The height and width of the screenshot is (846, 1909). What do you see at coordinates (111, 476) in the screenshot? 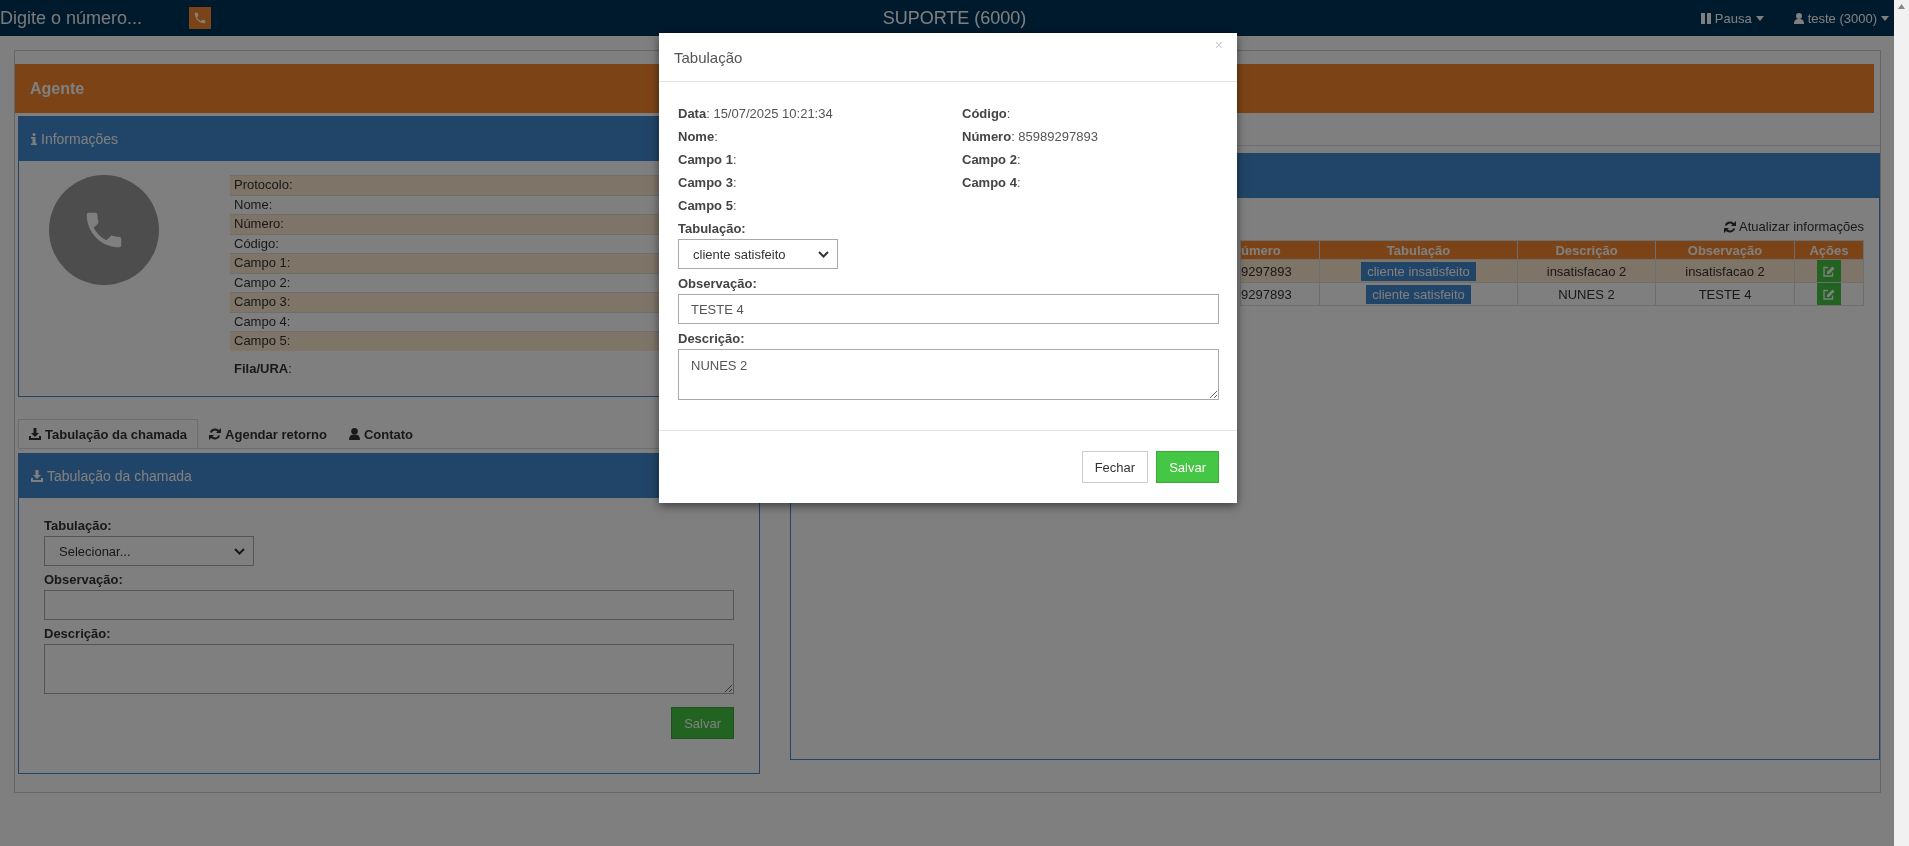
I see `panel-title: Tabulação da chamada` at bounding box center [111, 476].